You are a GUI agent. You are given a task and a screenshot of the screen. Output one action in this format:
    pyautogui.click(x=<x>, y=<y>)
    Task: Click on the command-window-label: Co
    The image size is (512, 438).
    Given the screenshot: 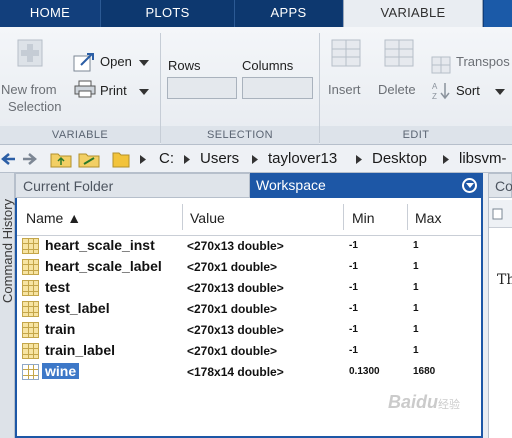 What is the action you would take?
    pyautogui.click(x=503, y=186)
    